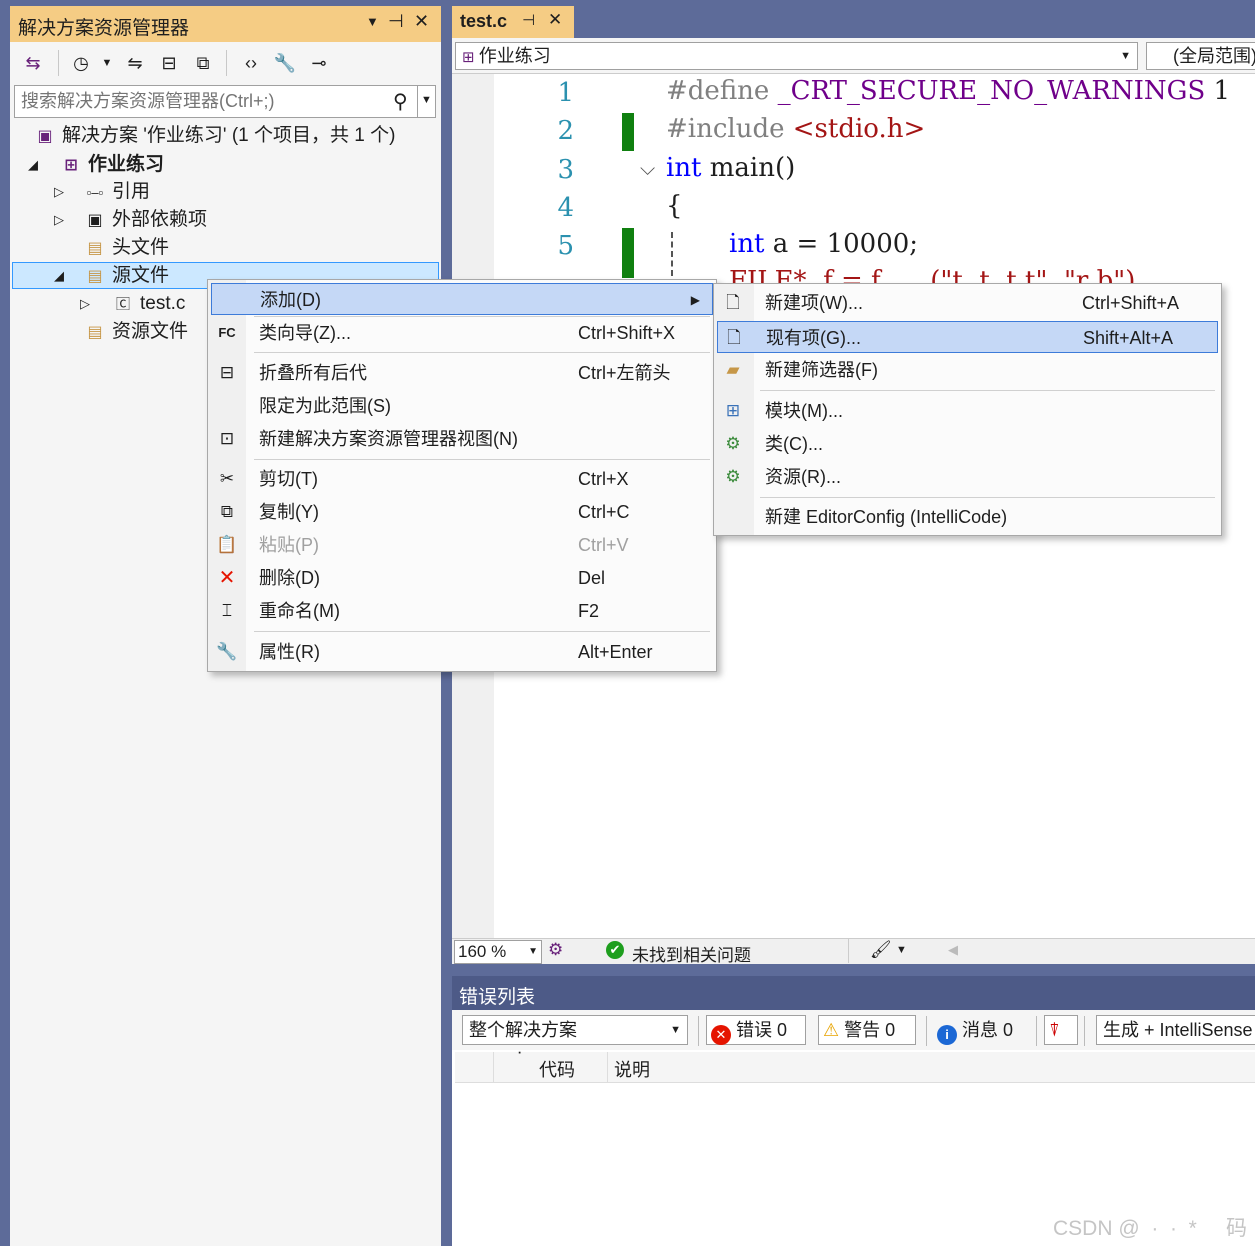  What do you see at coordinates (462, 299) in the screenshot?
I see `menu-item-add: 添加(D) ▶` at bounding box center [462, 299].